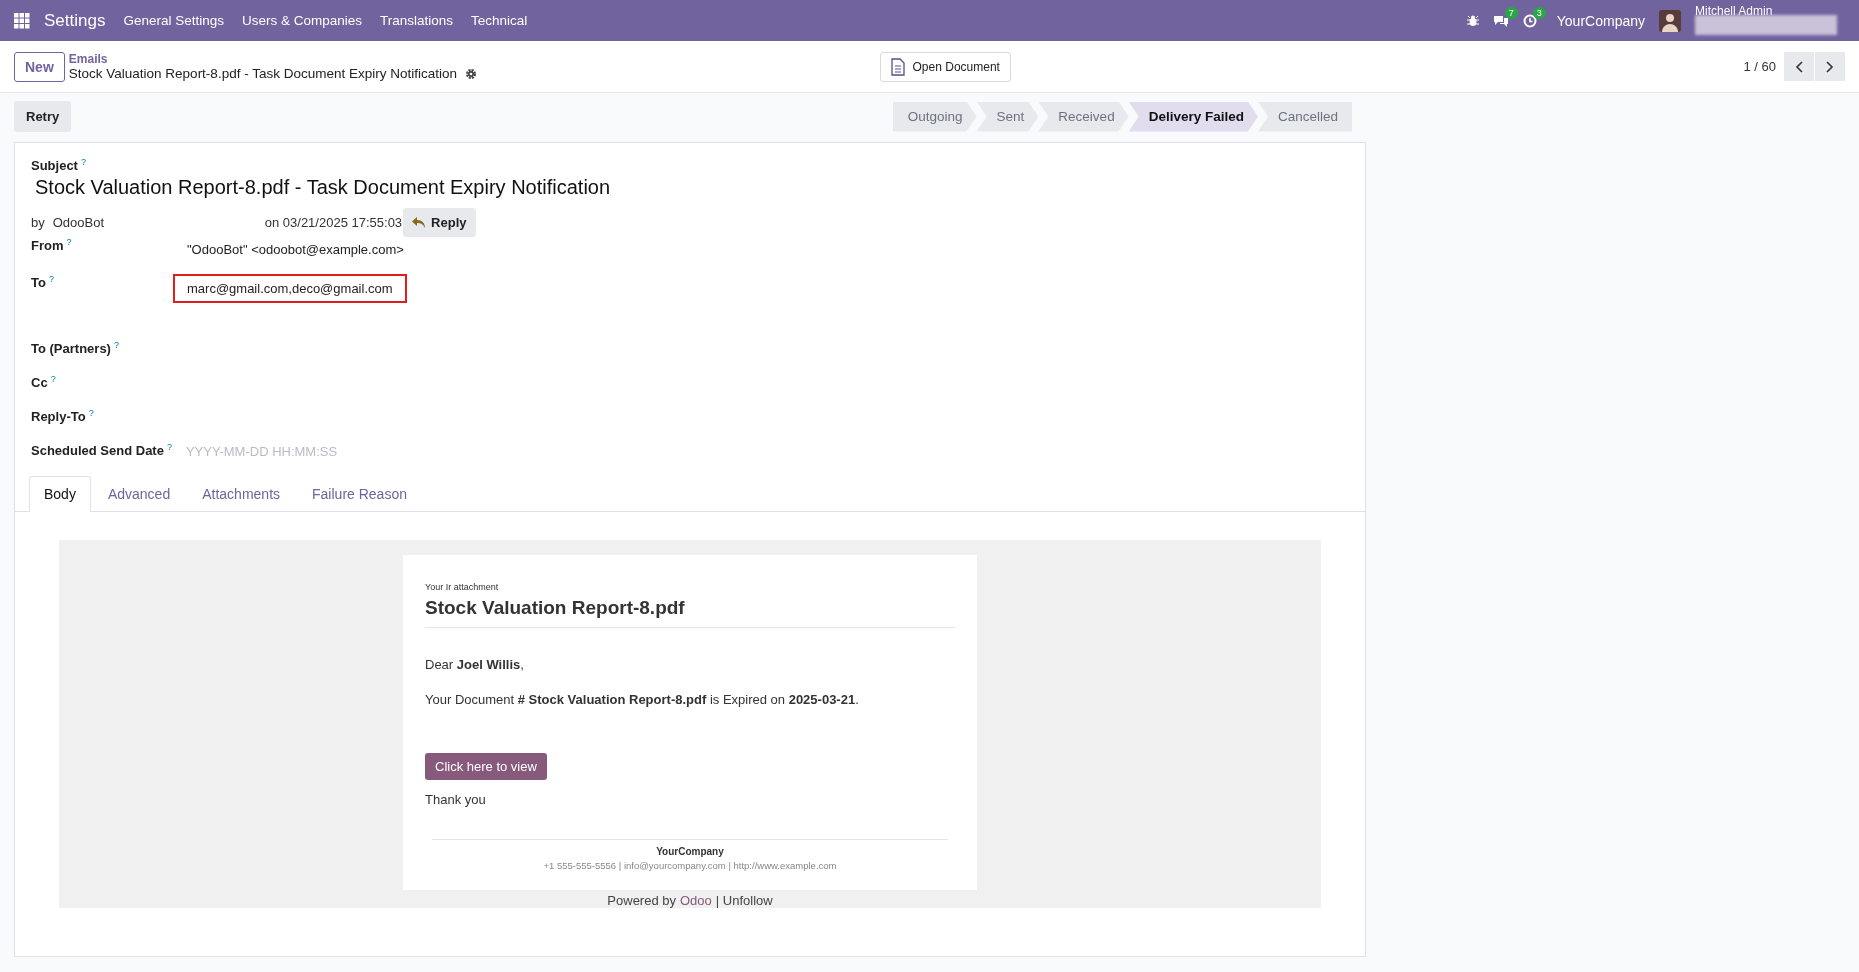  What do you see at coordinates (417, 20) in the screenshot?
I see `menu-item: Translations` at bounding box center [417, 20].